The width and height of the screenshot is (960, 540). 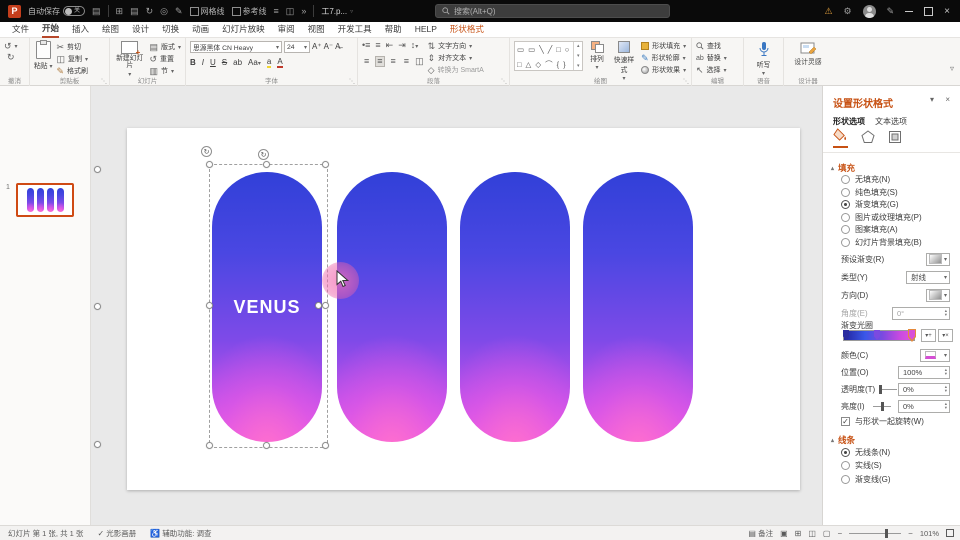 I want to click on character-spacing-button: ab, so click(x=237, y=63).